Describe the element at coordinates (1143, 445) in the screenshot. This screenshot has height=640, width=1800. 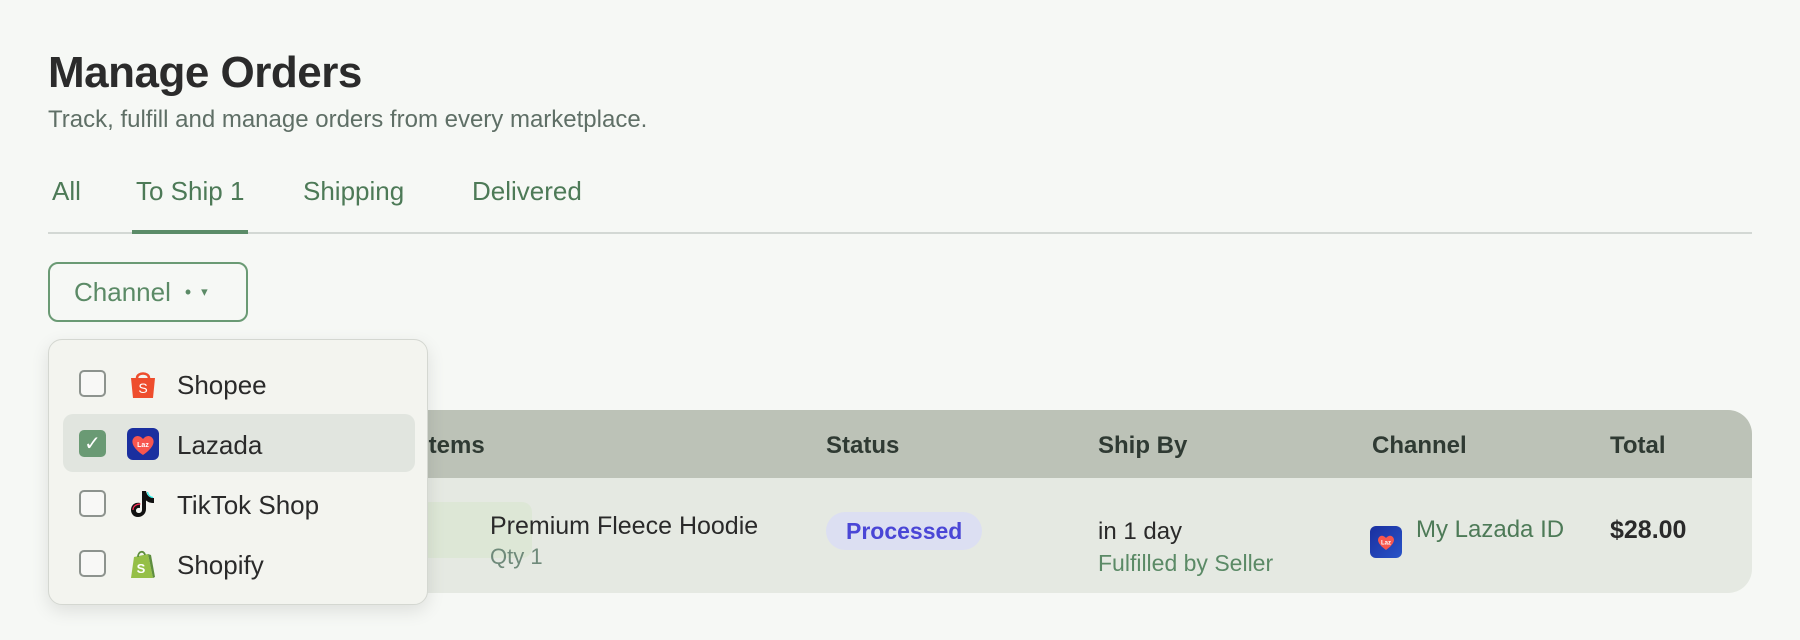
I see `column-header-ship-by: Ship By` at that location.